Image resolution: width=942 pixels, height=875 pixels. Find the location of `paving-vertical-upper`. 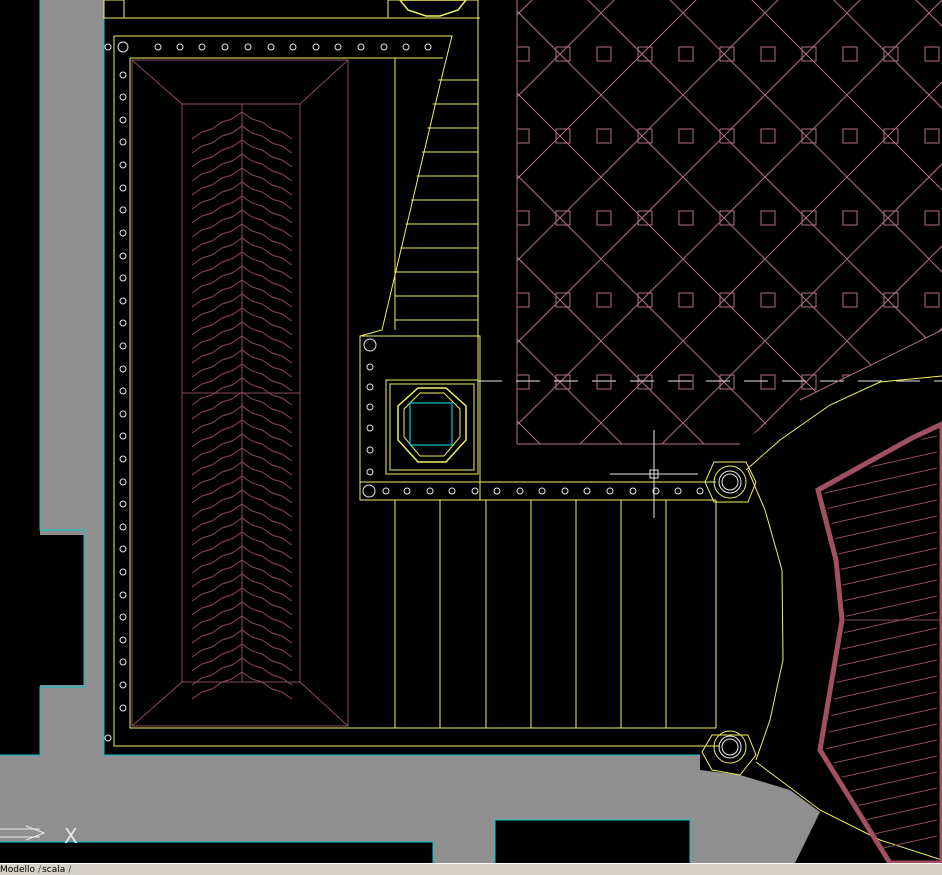

paving-vertical-upper is located at coordinates (72, 267).